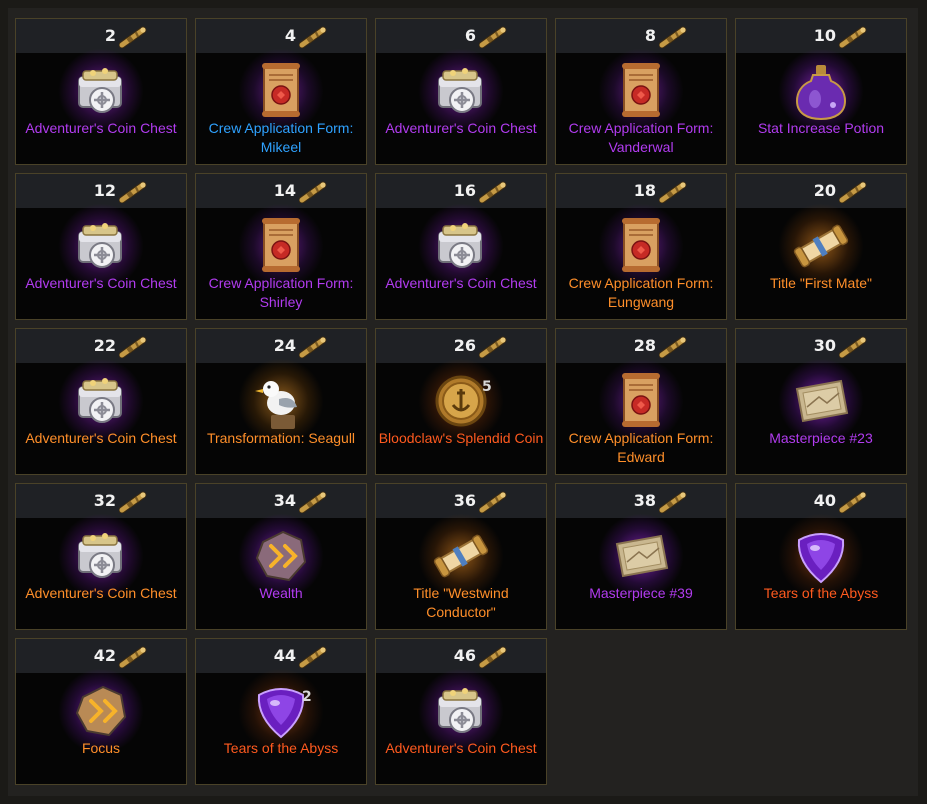  What do you see at coordinates (464, 190) in the screenshot?
I see `required-count: 16` at bounding box center [464, 190].